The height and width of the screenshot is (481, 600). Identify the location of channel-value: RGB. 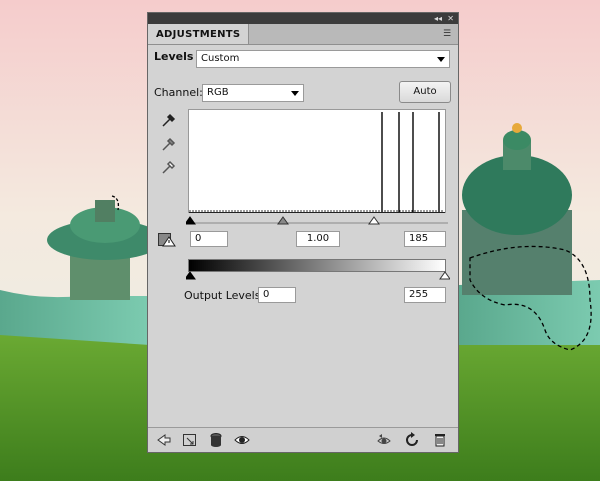
(218, 92).